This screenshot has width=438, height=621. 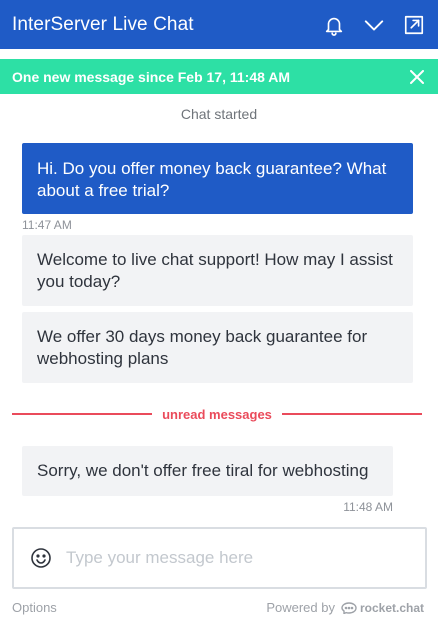 What do you see at coordinates (391, 607) in the screenshot?
I see `rocketchat-wordmark: rocket.chat` at bounding box center [391, 607].